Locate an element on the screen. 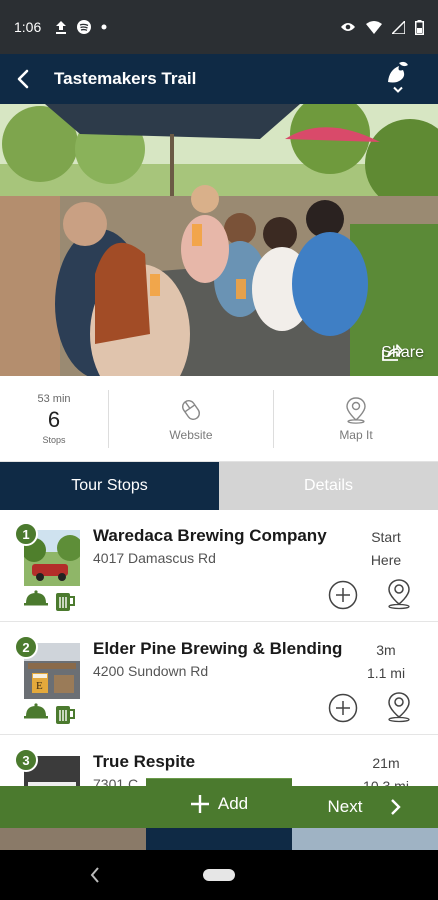 This screenshot has width=438, height=900. app-header: Tastemakers Trail is located at coordinates (219, 79).